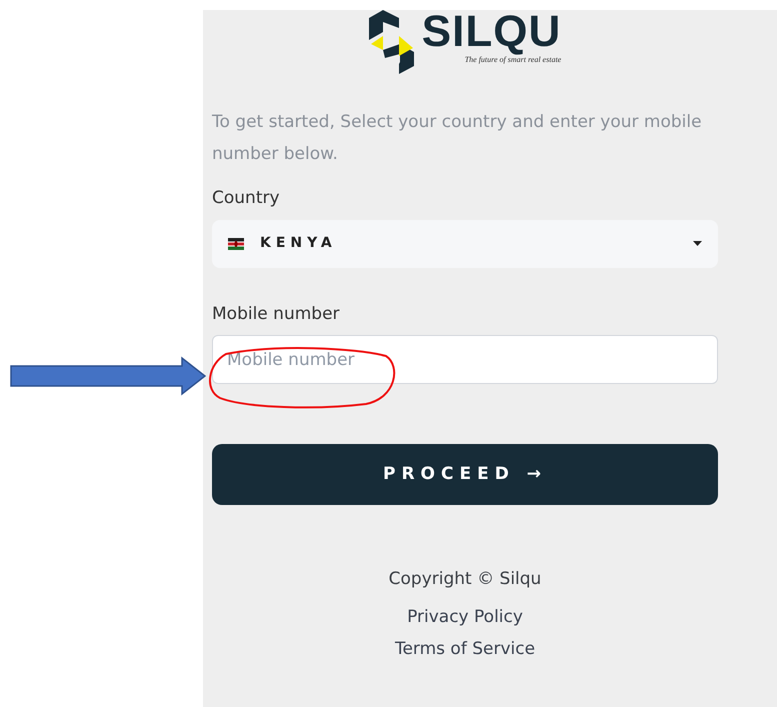 The width and height of the screenshot is (777, 707). I want to click on footer-link: Privacy Policy, so click(465, 616).